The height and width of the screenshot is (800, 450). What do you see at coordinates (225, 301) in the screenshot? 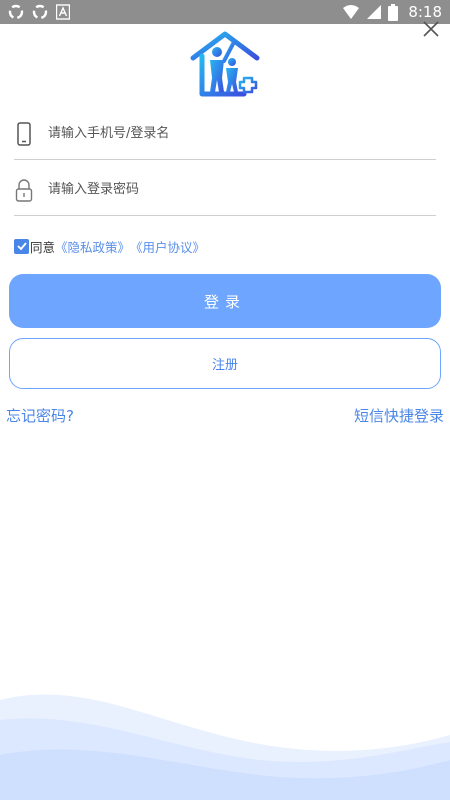
I see `login-button: 登录` at bounding box center [225, 301].